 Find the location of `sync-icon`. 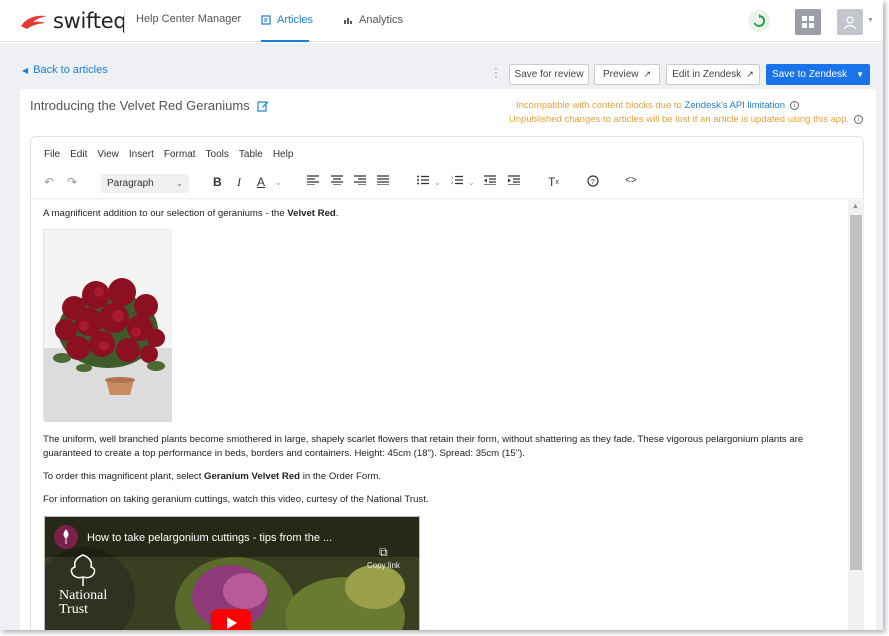

sync-icon is located at coordinates (759, 21).